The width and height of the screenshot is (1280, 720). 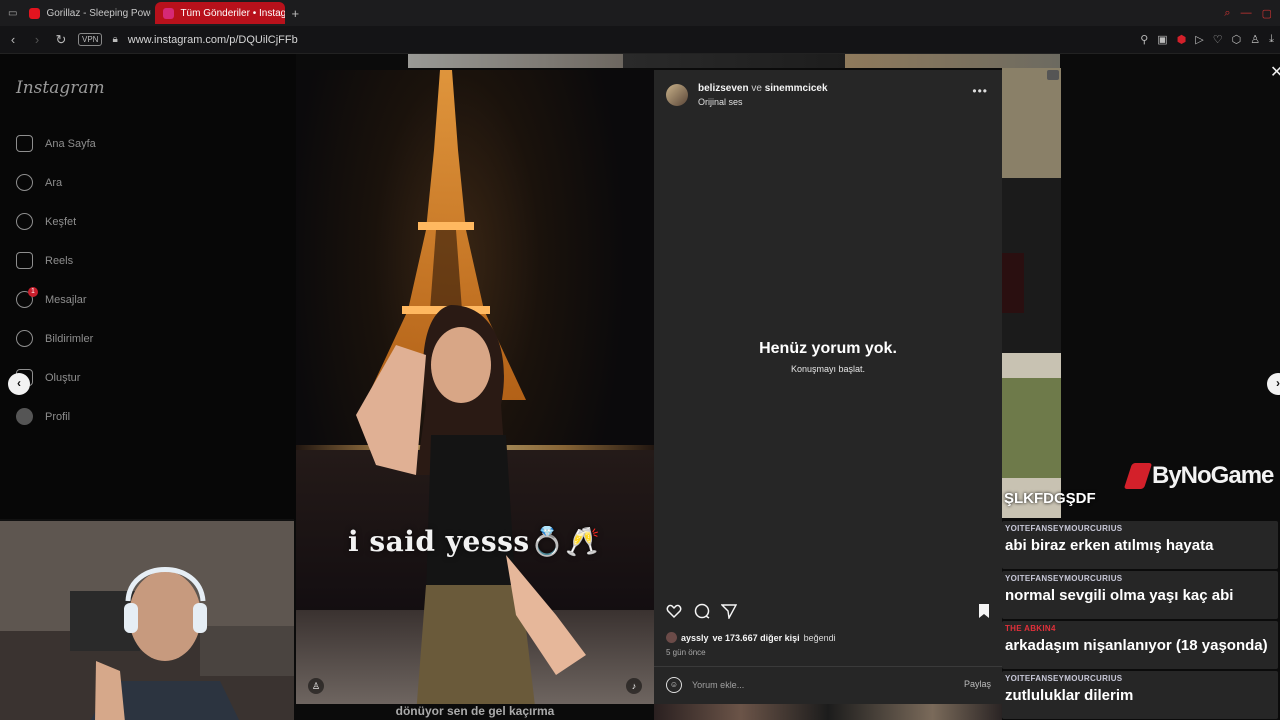 I want to click on background-thumbnail-right, so click(x=1031, y=293).